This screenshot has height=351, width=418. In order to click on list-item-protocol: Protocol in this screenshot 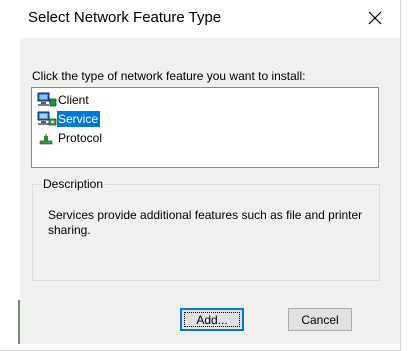, I will do `click(70, 138)`.